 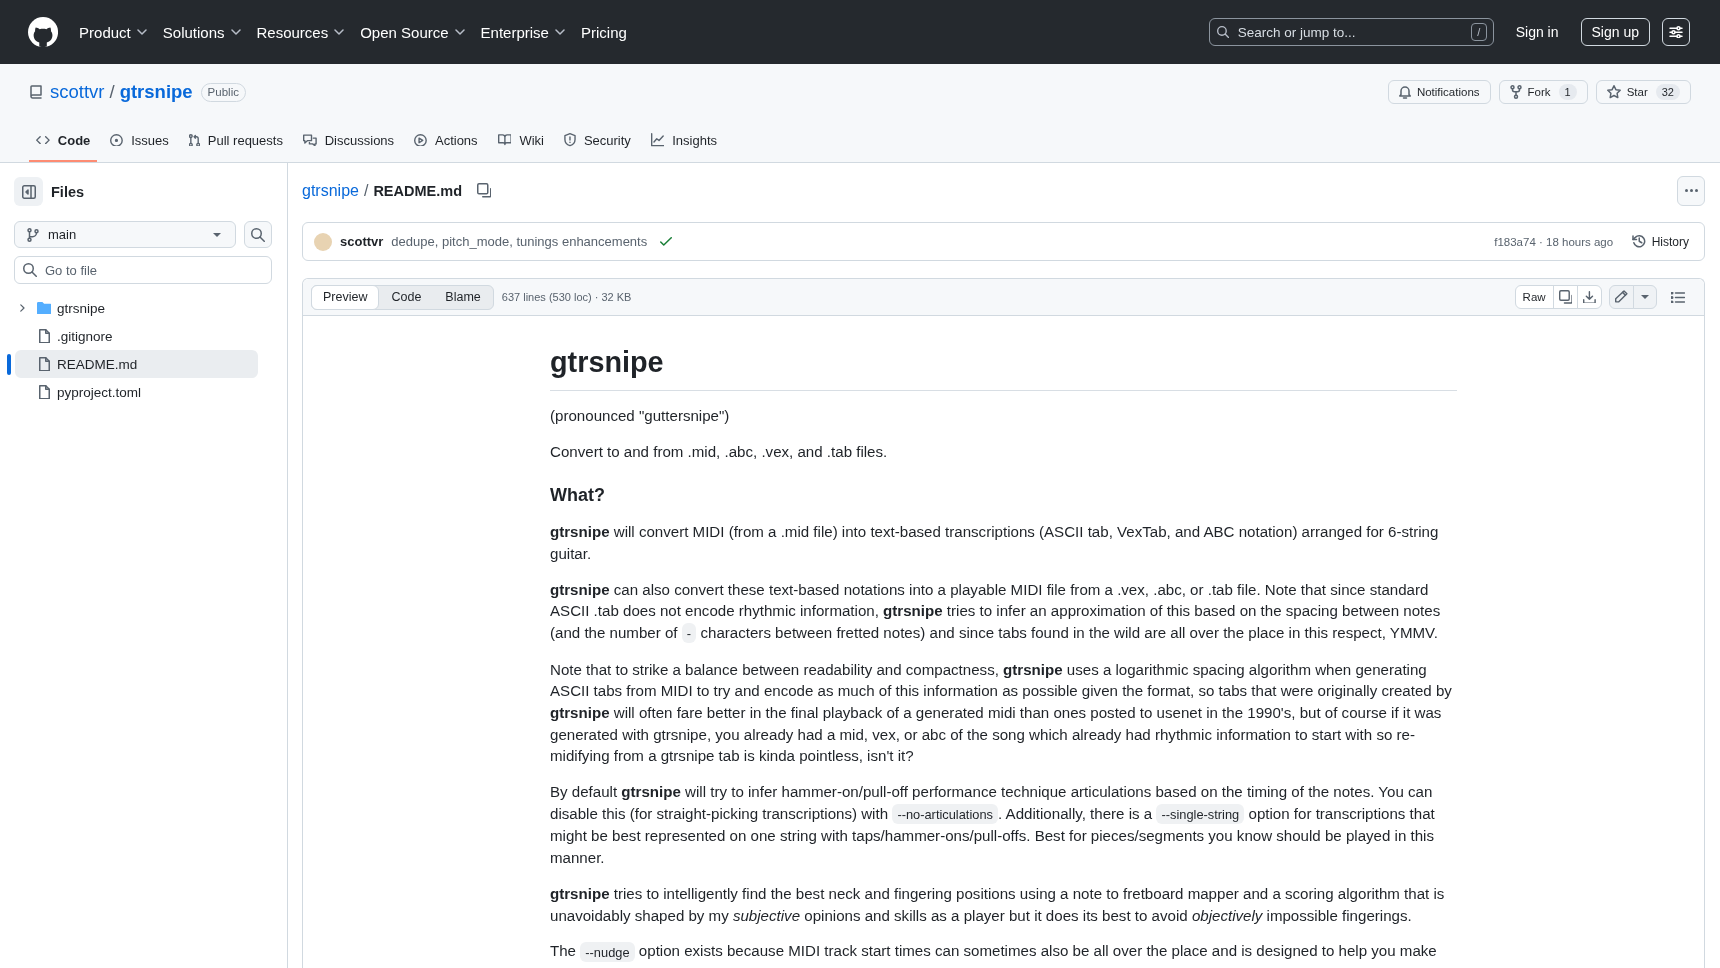 I want to click on folder-icon, so click(x=44, y=308).